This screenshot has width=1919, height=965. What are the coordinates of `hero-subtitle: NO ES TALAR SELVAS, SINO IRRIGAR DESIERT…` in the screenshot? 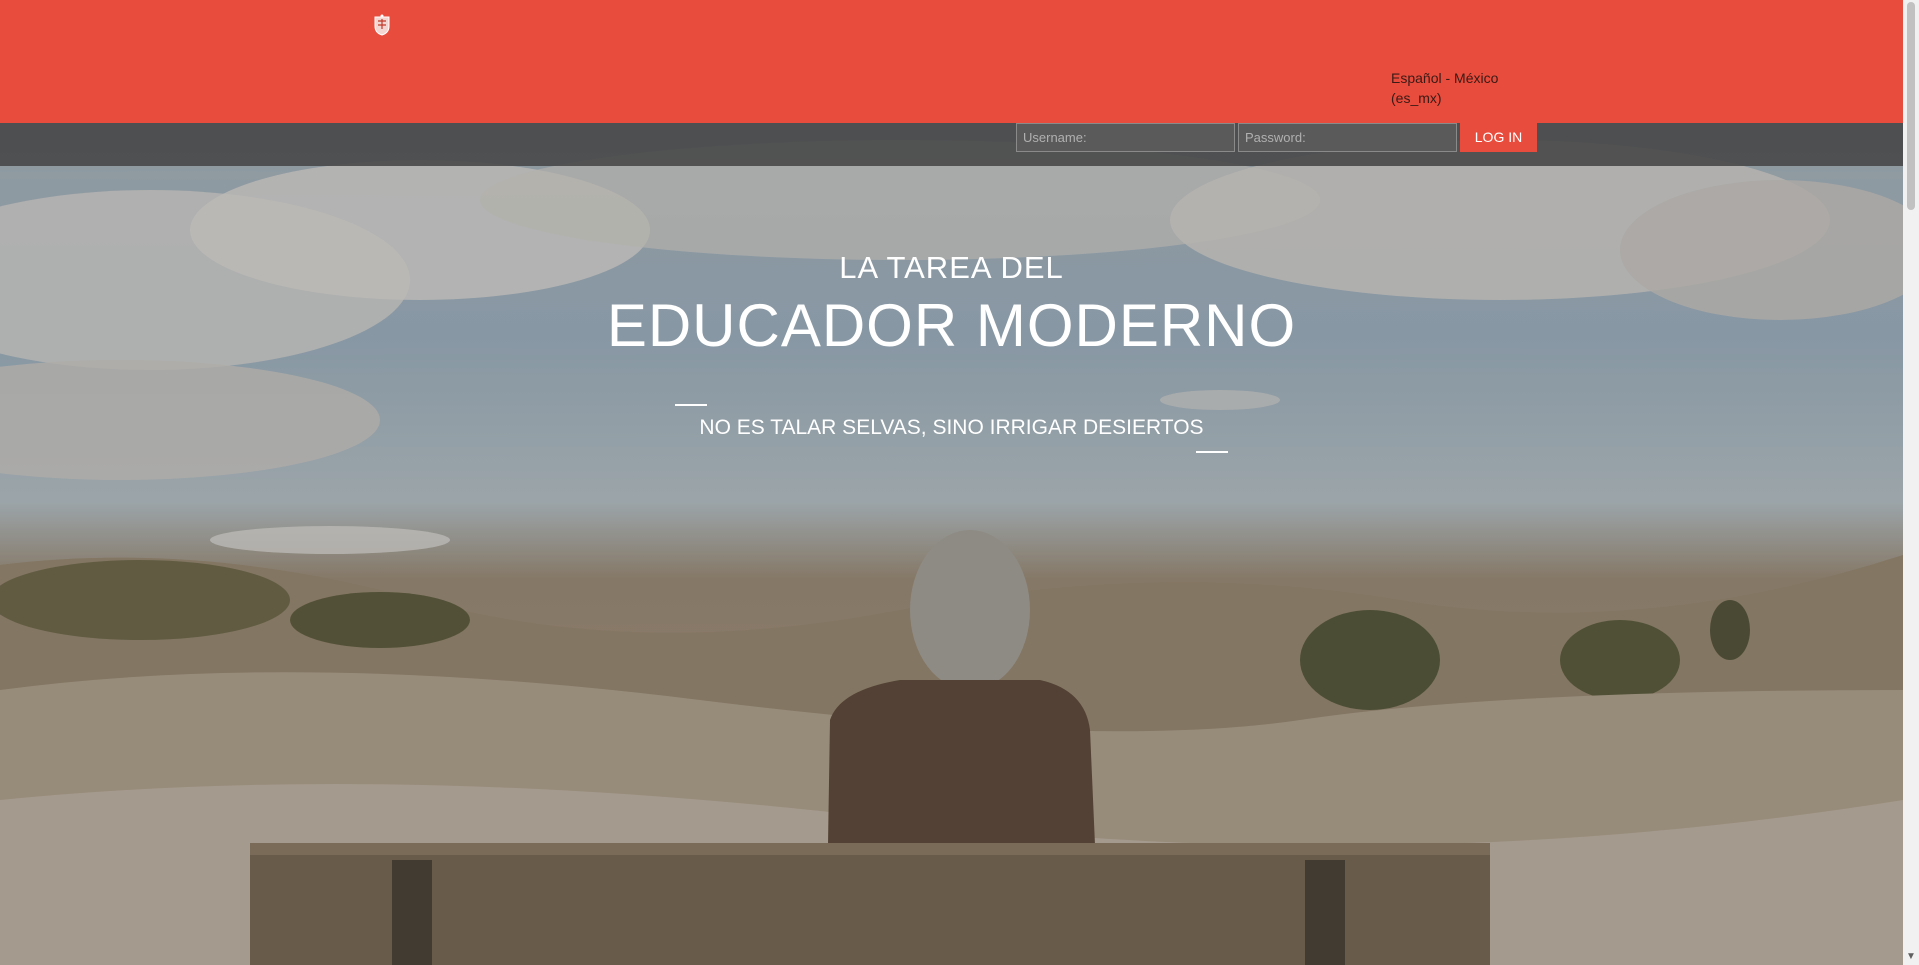 It's located at (951, 427).